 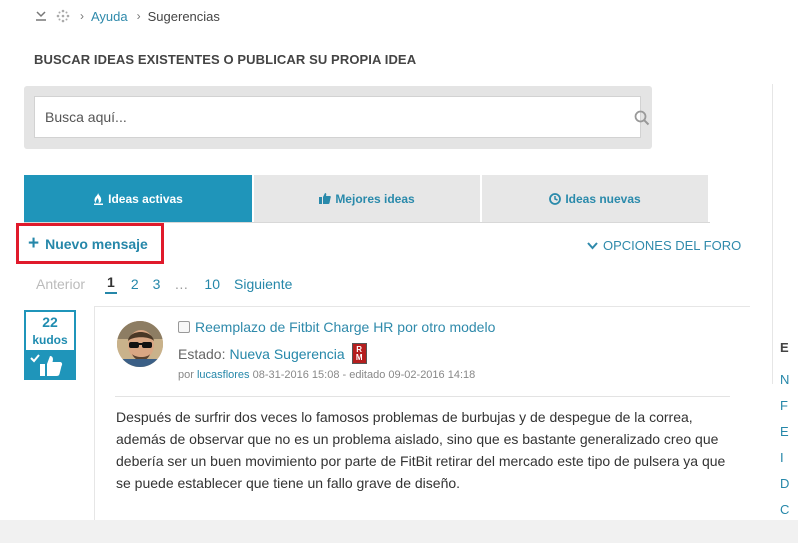 I want to click on meta-prefix: por, so click(x=186, y=375).